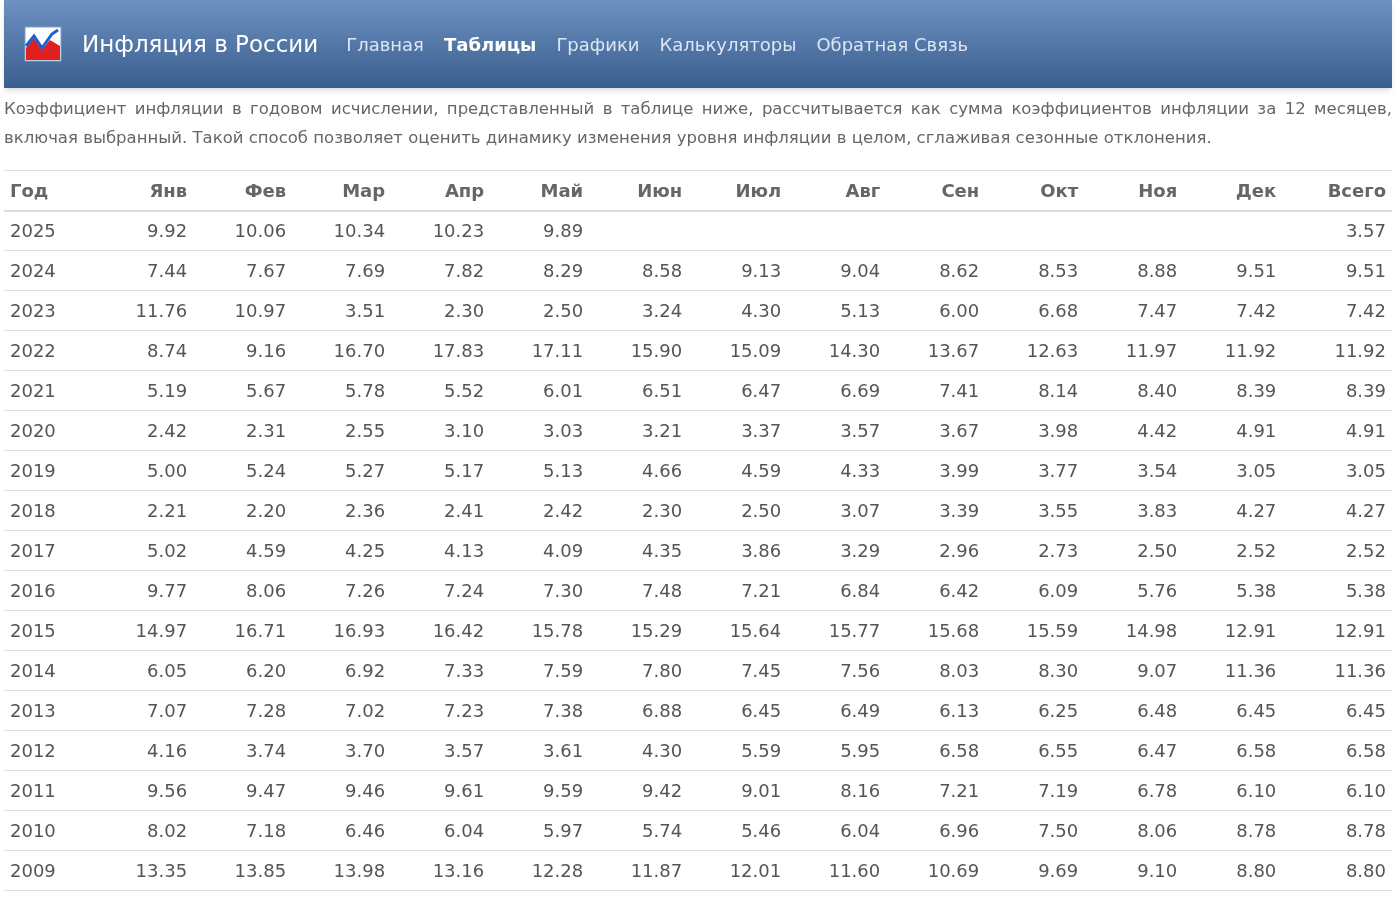 The width and height of the screenshot is (1396, 913). I want to click on table-cell: 2011, so click(33, 790).